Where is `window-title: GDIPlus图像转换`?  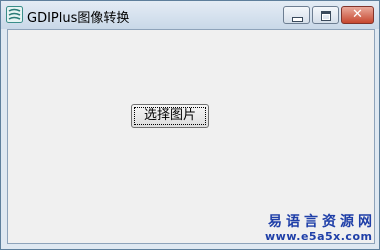 window-title: GDIPlus图像转换 is located at coordinates (78, 18).